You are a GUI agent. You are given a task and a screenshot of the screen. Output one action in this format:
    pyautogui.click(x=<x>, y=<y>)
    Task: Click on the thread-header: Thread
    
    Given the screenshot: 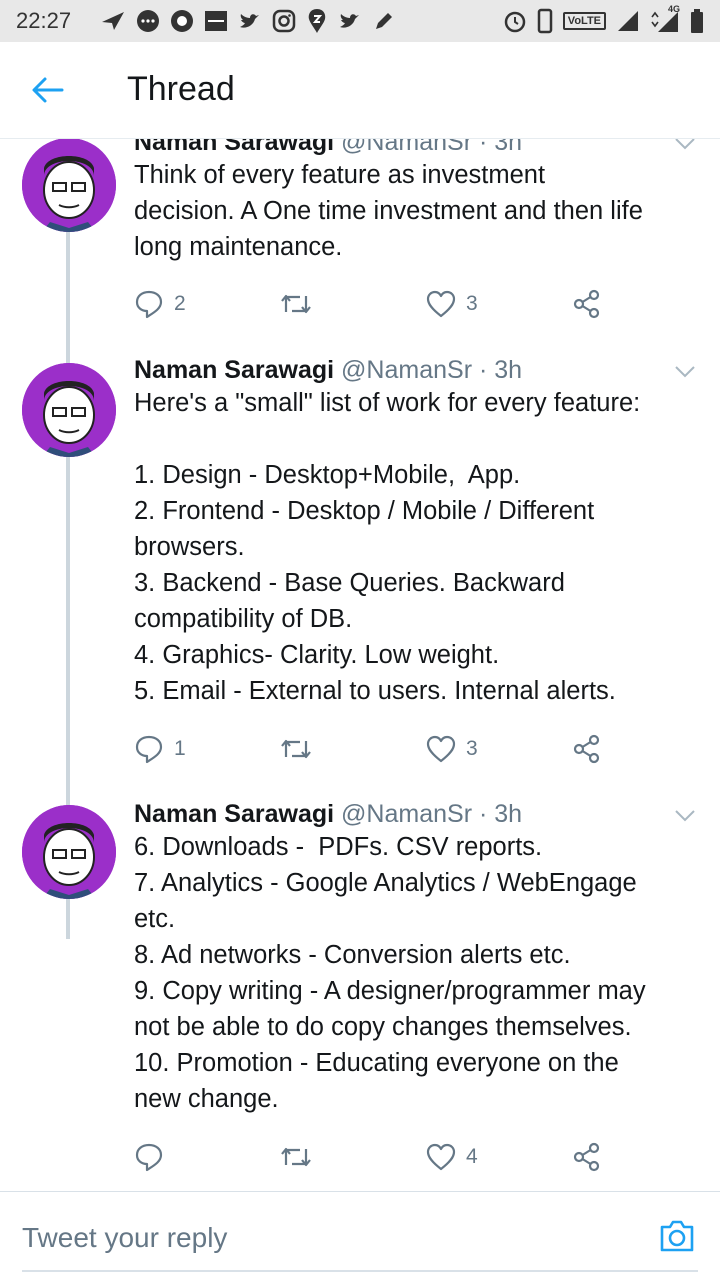 What is the action you would take?
    pyautogui.click(x=360, y=90)
    